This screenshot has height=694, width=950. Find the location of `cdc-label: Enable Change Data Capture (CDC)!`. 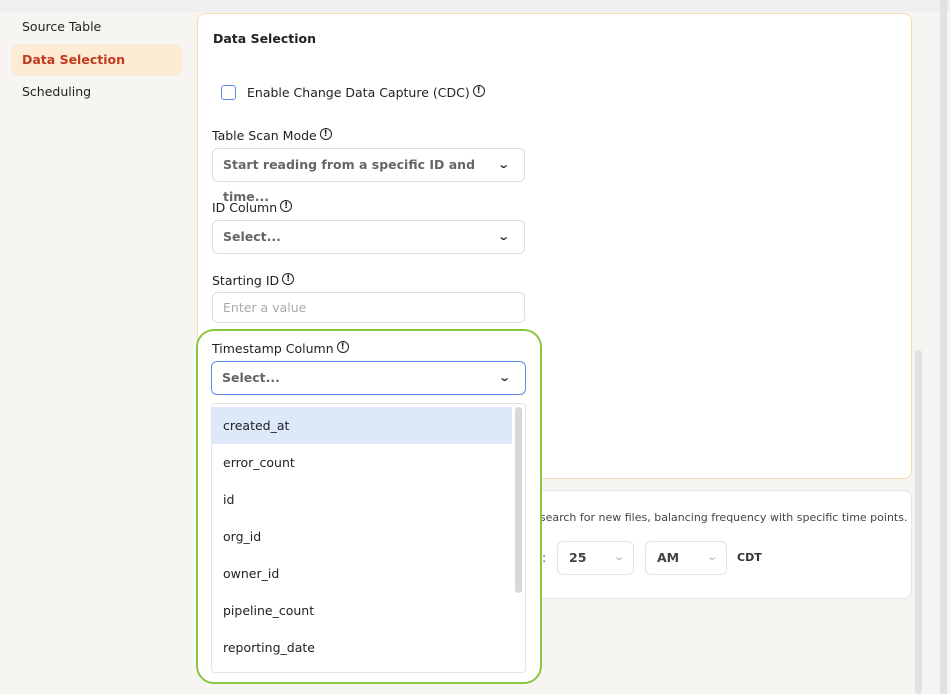

cdc-label: Enable Change Data Capture (CDC)! is located at coordinates (366, 92).